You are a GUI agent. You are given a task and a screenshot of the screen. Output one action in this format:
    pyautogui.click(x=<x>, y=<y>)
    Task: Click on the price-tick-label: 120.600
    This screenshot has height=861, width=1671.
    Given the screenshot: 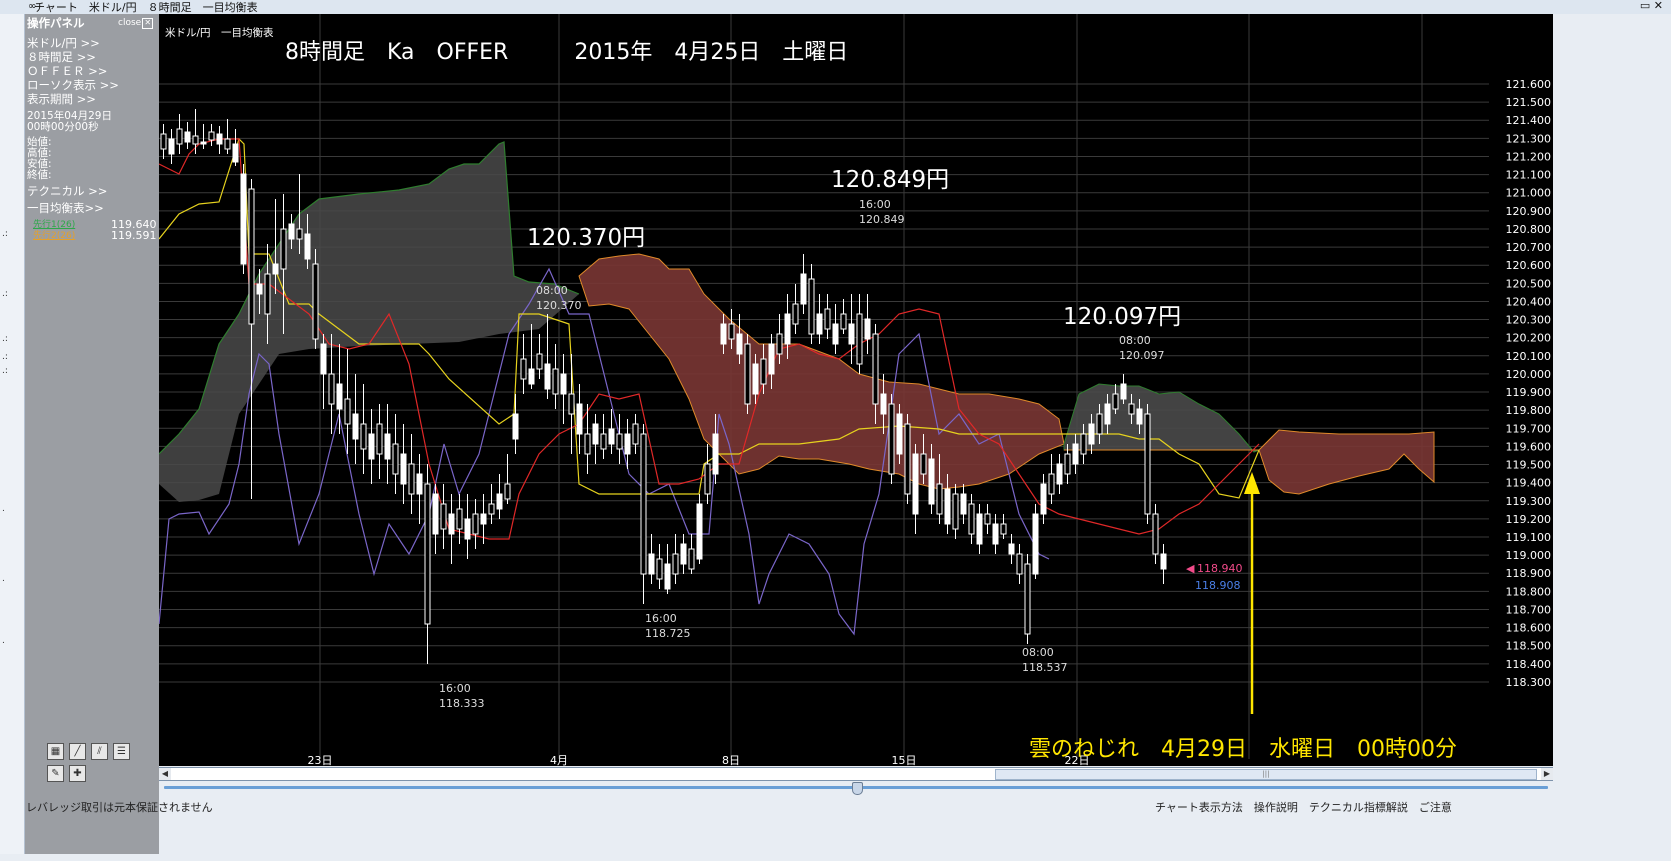 What is the action you would take?
    pyautogui.click(x=1529, y=265)
    